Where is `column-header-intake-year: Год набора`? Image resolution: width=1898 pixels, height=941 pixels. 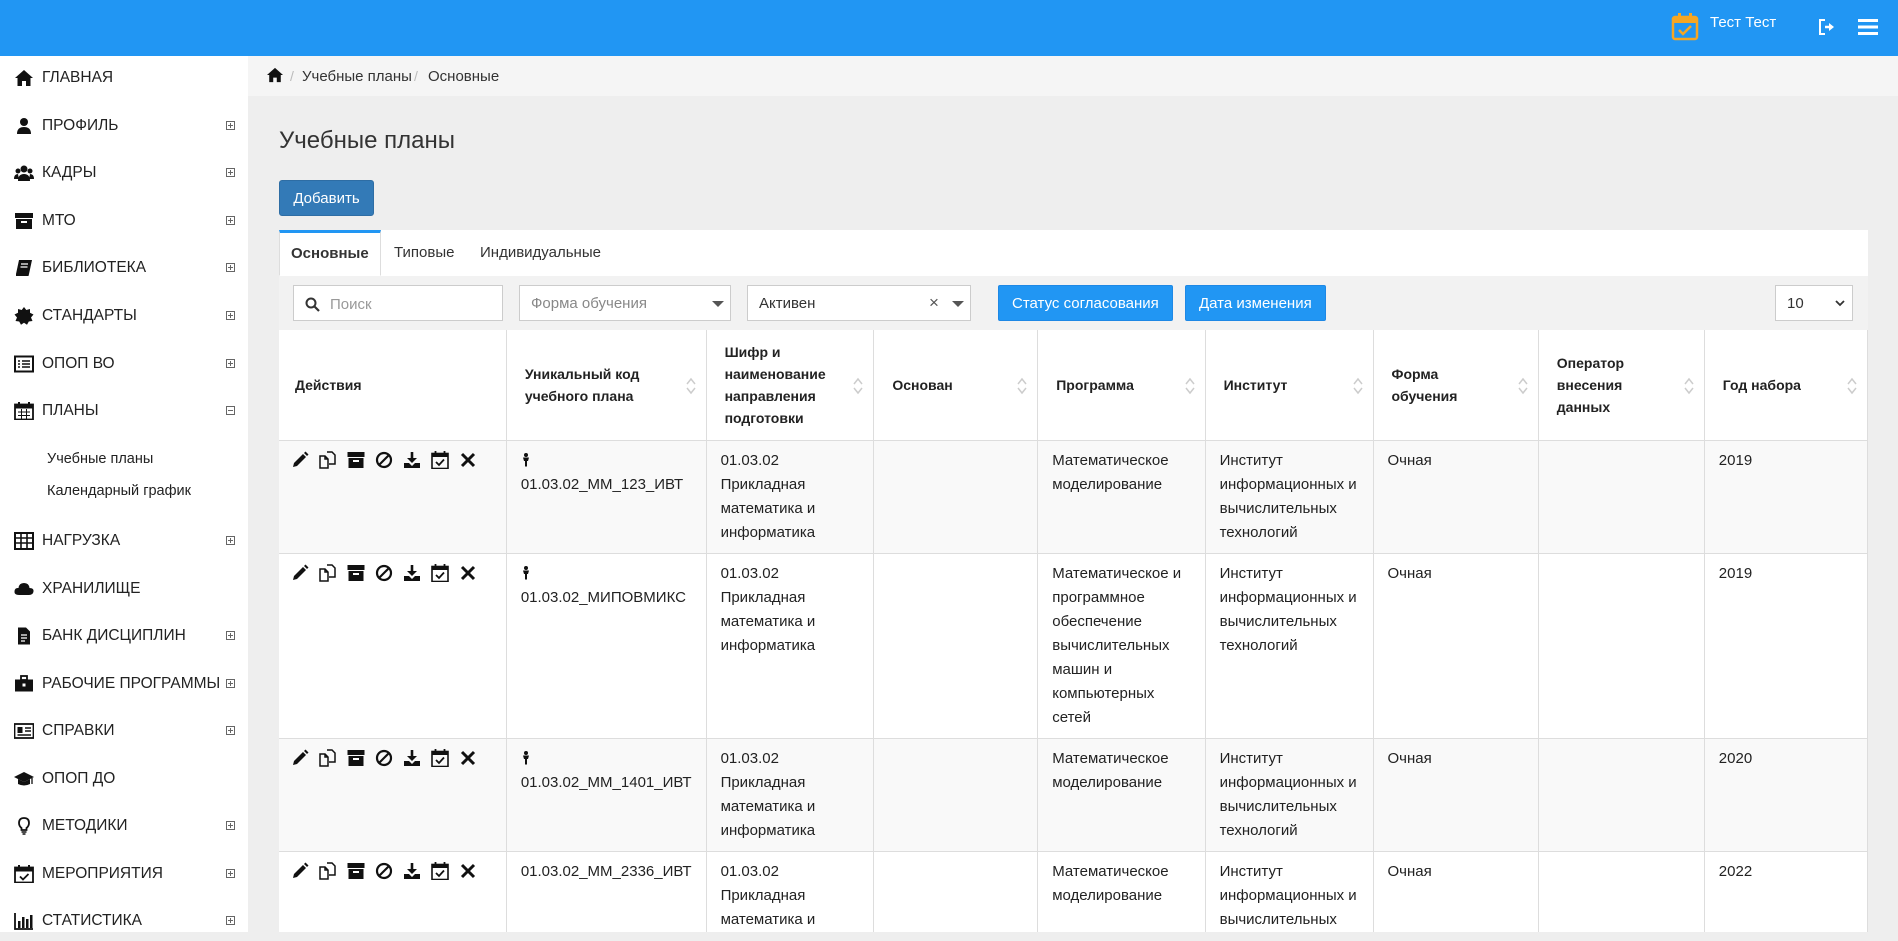 column-header-intake-year: Год набора is located at coordinates (1786, 385).